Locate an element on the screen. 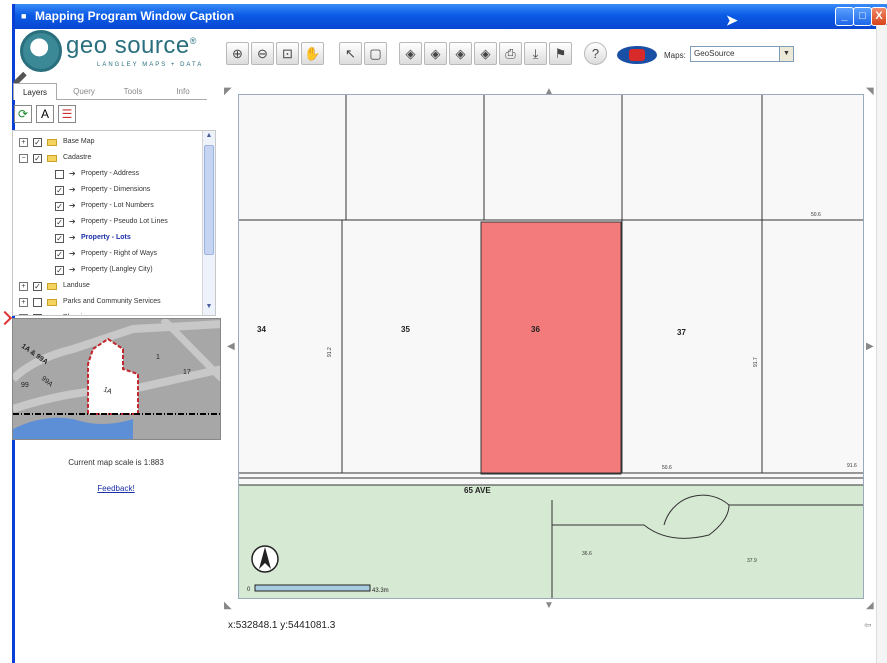  scroll-down-icon: ▼ is located at coordinates (209, 308).